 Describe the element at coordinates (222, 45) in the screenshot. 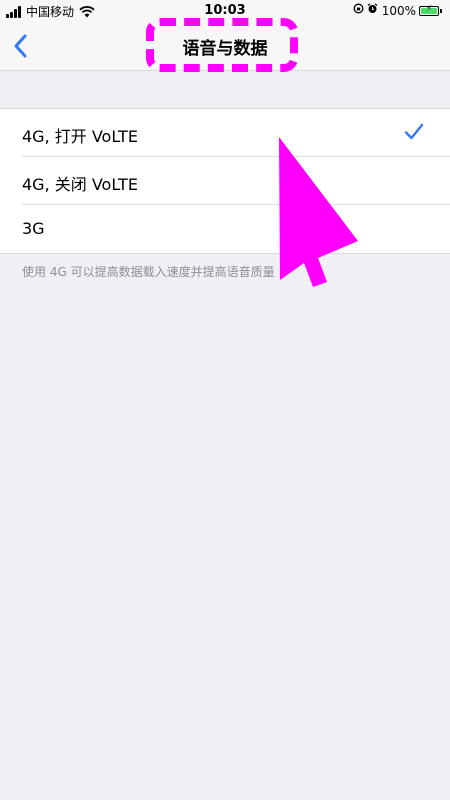

I see `title-highlight-annotation` at that location.